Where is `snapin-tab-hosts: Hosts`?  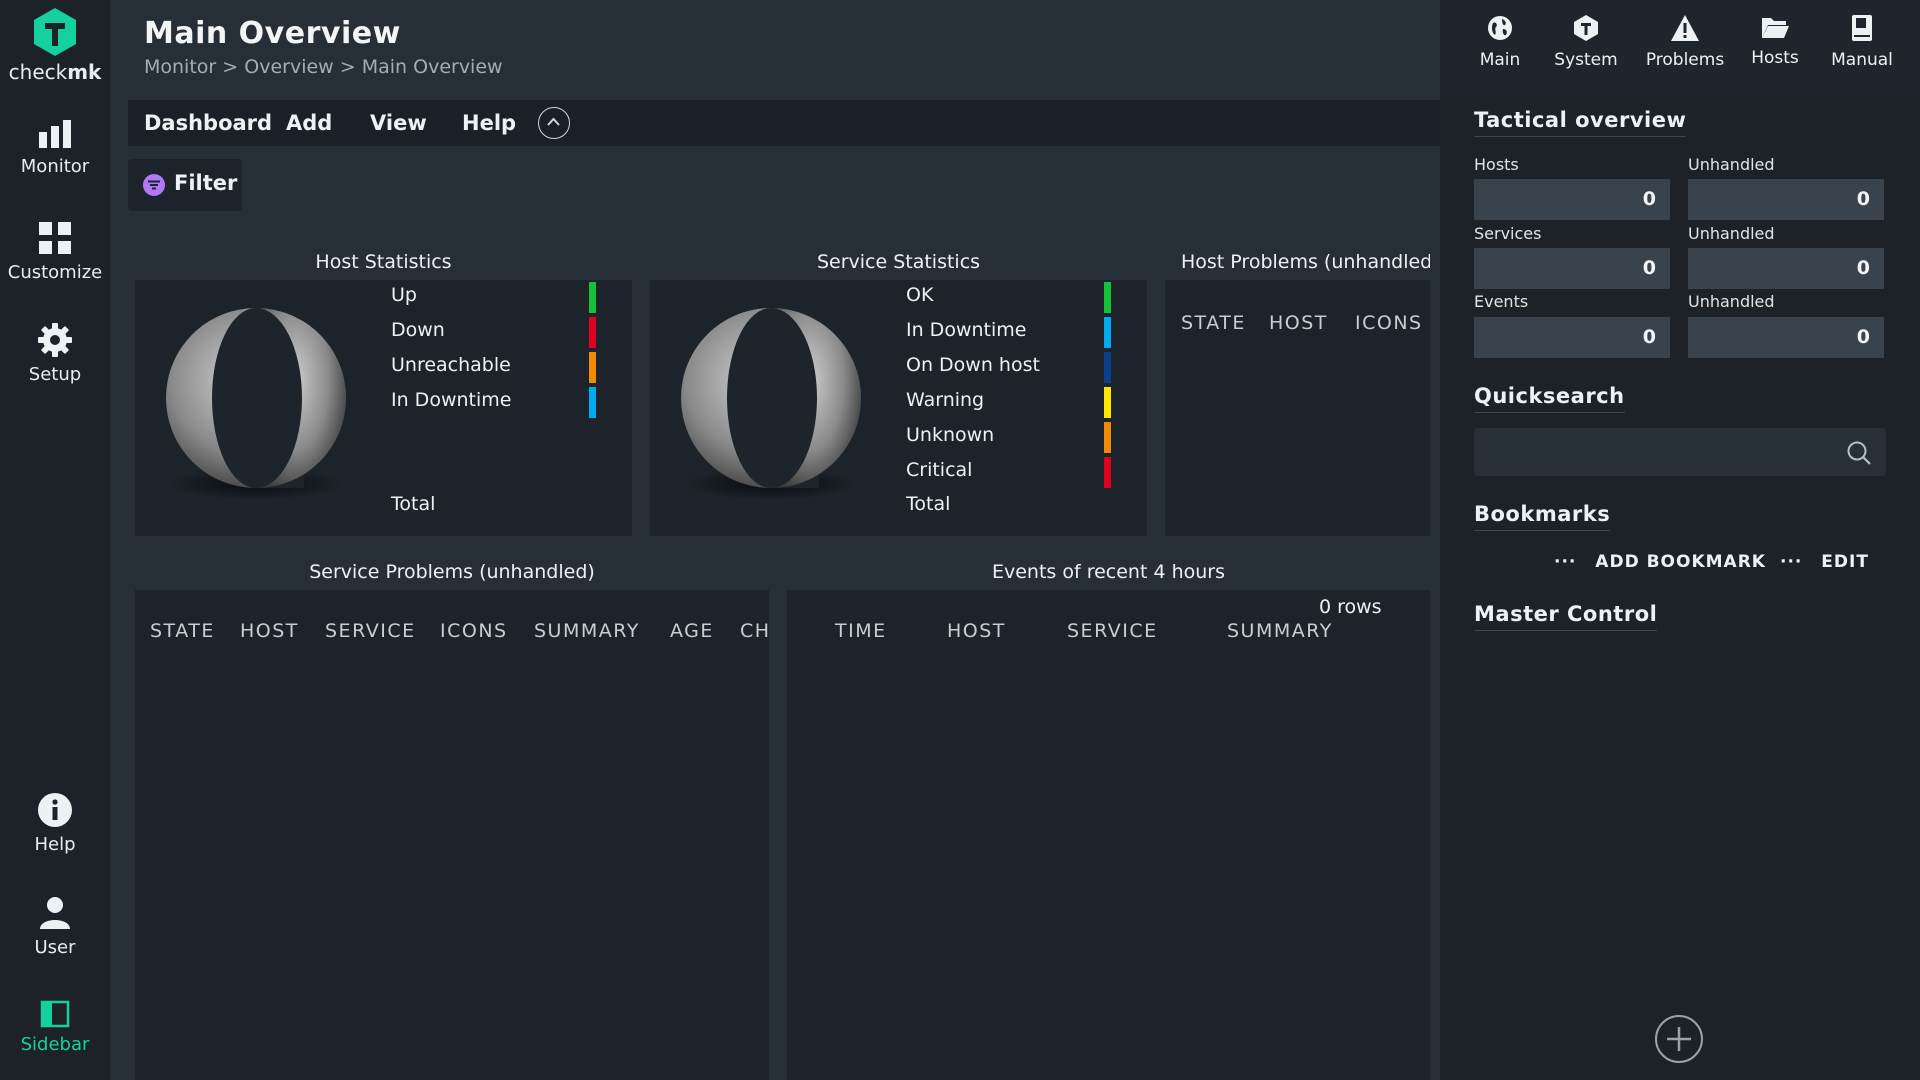 snapin-tab-hosts: Hosts is located at coordinates (1775, 41).